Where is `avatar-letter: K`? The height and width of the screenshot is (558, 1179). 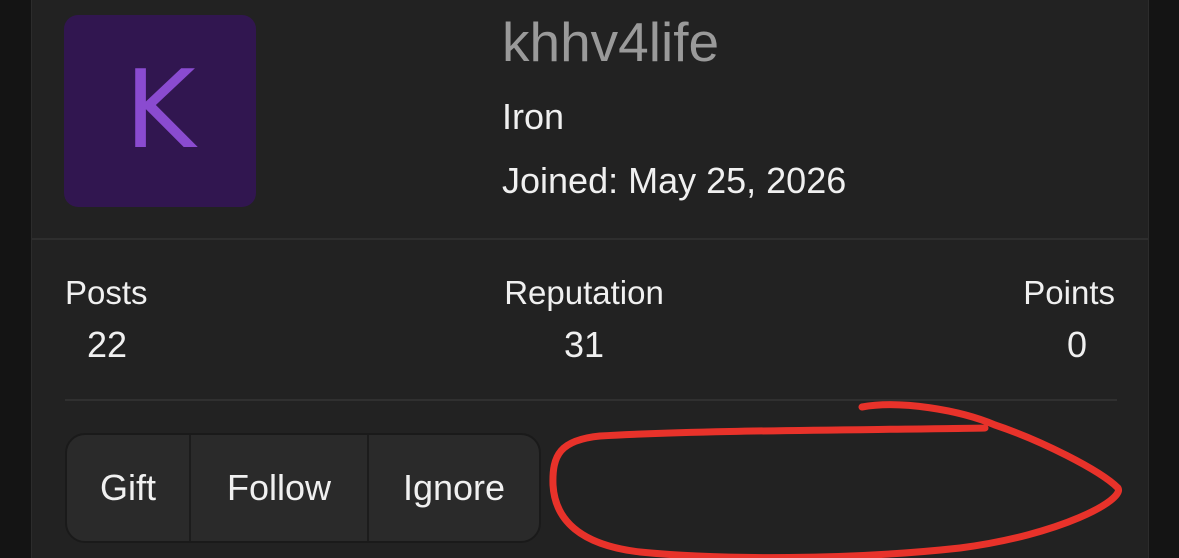 avatar-letter: K is located at coordinates (160, 110).